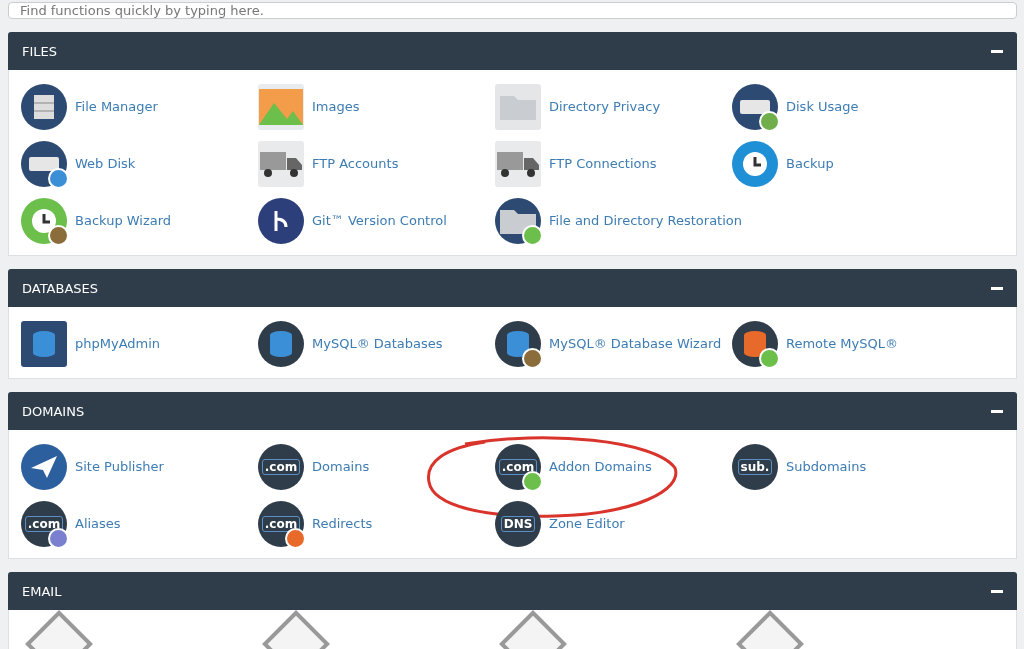 The image size is (1024, 649). I want to click on tool-link: FTP Accounts, so click(376, 163).